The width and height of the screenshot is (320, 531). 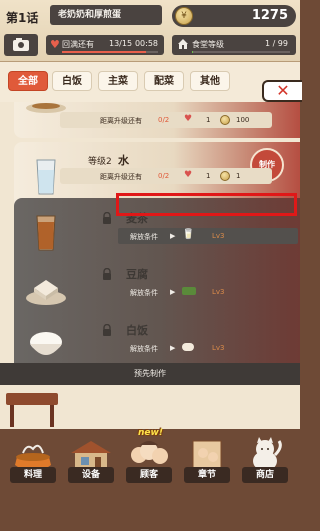 I want to click on nav-chapter: 章节, so click(x=207, y=480).